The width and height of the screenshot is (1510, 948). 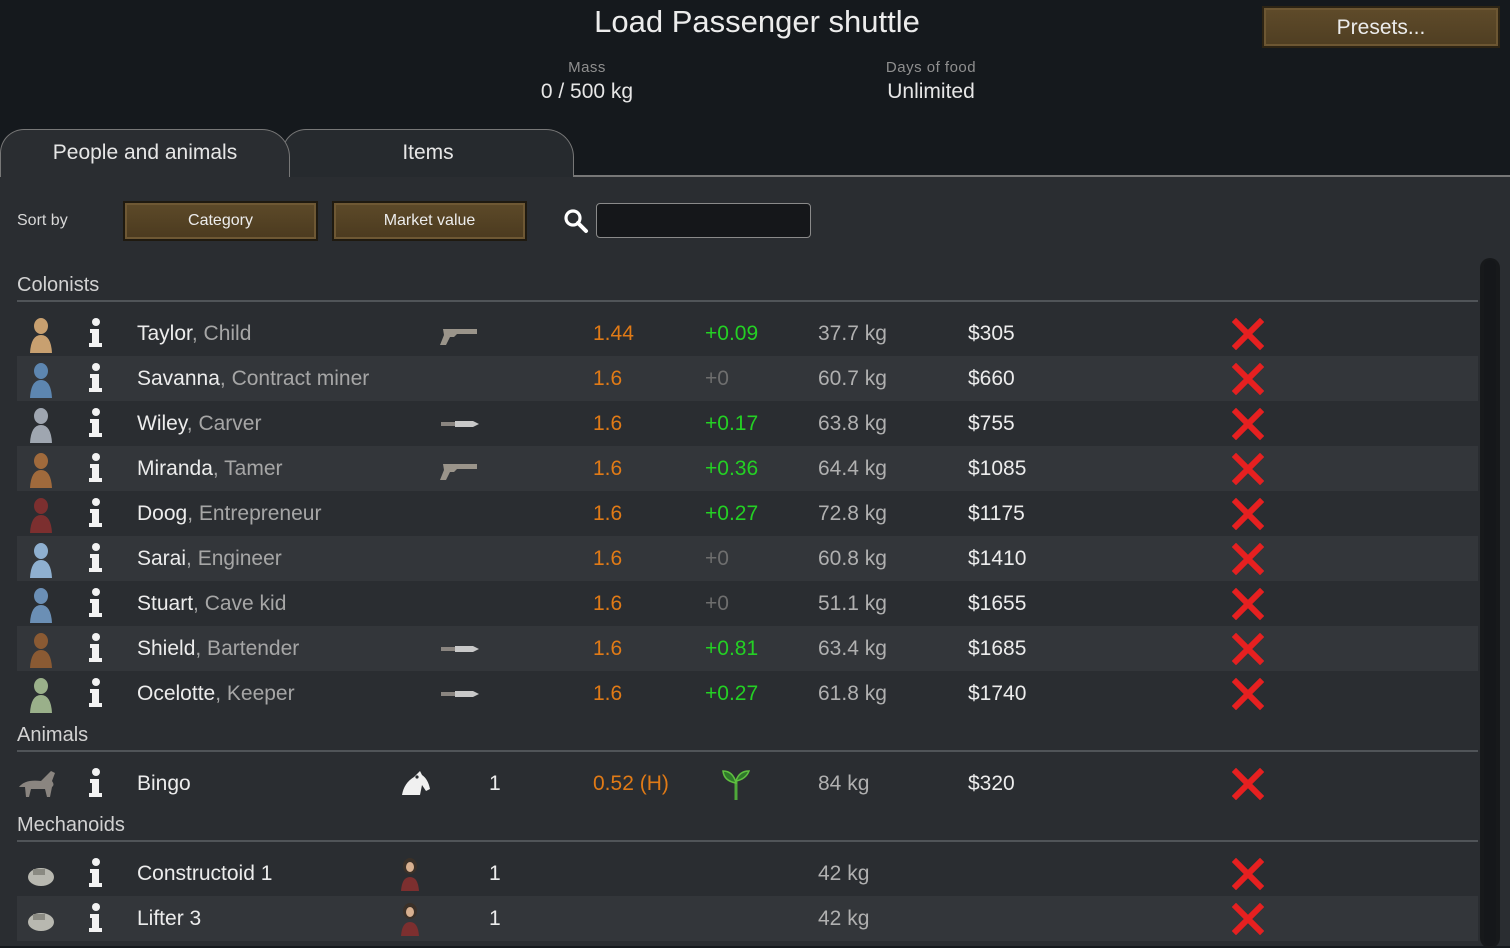 I want to click on table-row: Constructoid 1 1 42 kg, so click(x=747, y=873).